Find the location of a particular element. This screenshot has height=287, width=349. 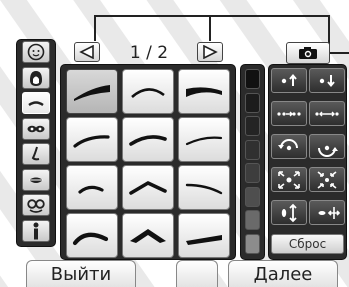

left-triangle-icon is located at coordinates (86, 52).